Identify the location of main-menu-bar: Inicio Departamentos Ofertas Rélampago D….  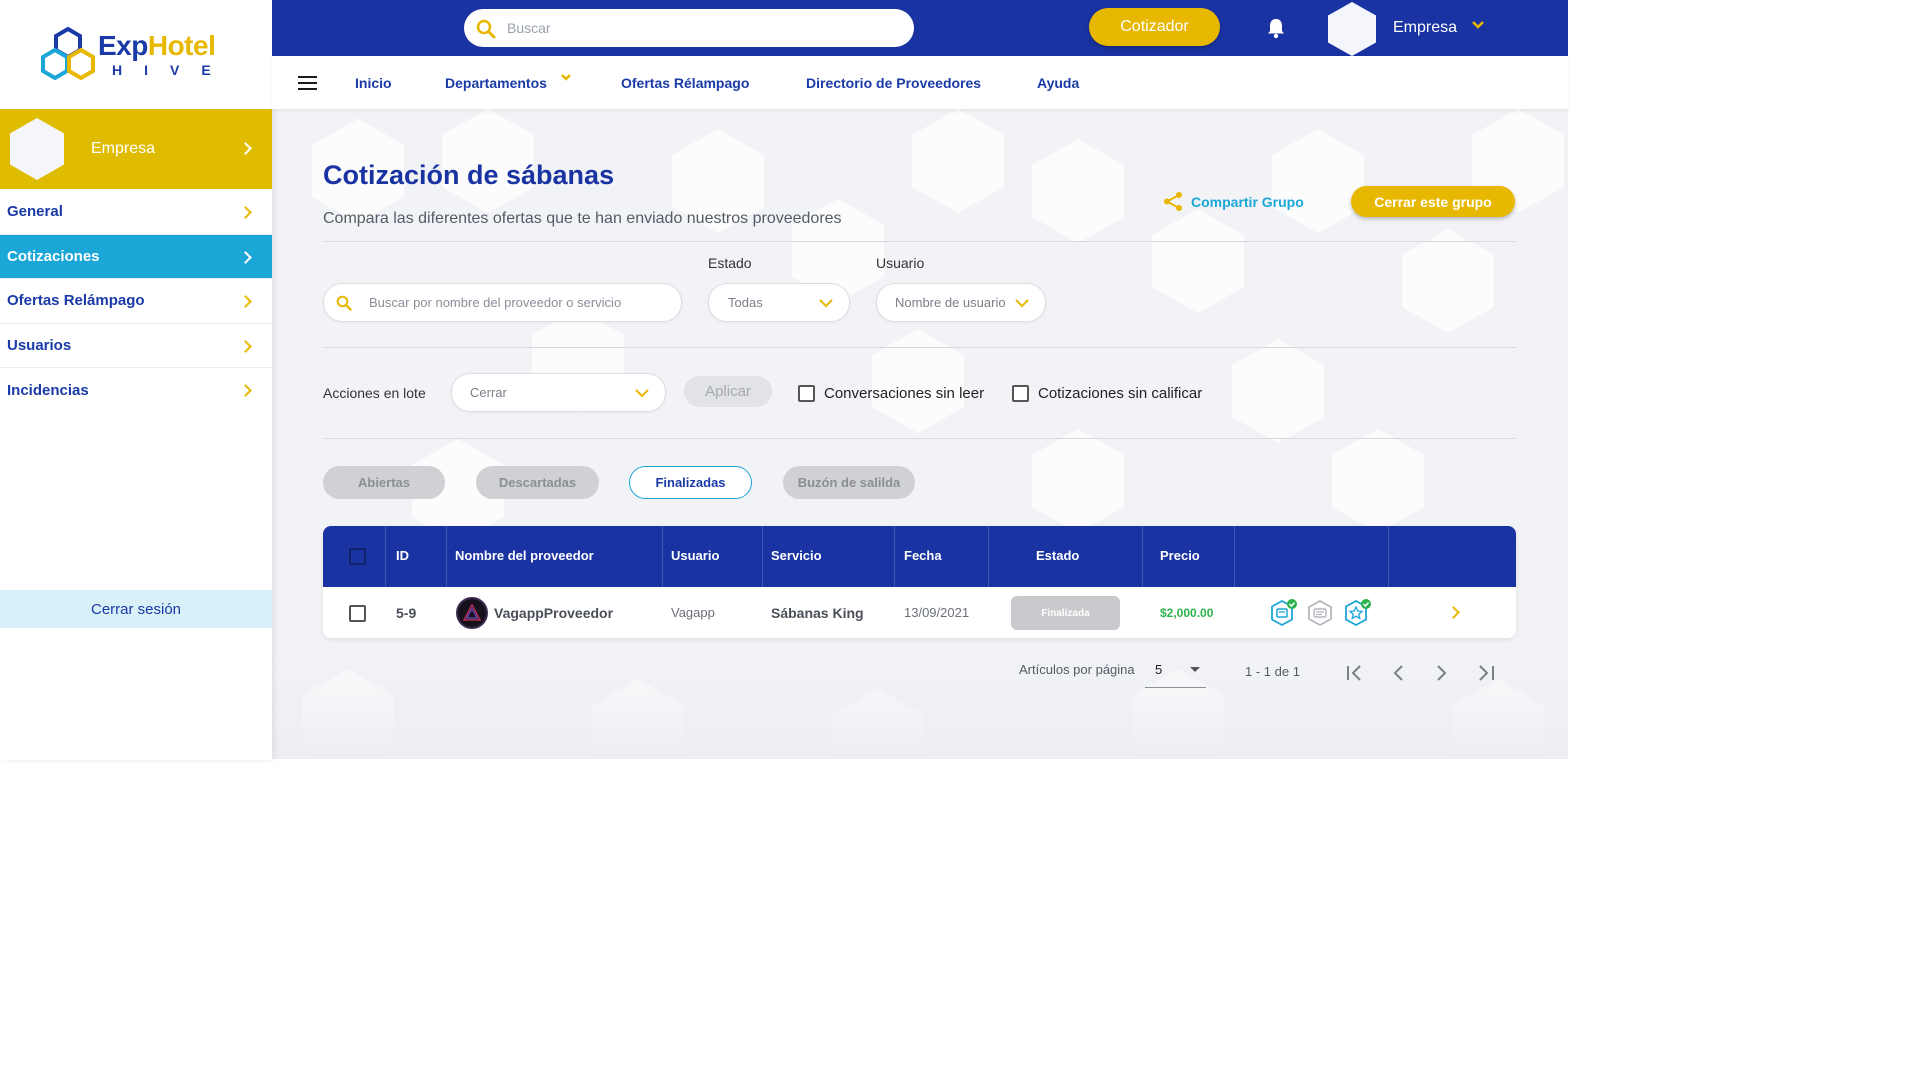
(920, 82).